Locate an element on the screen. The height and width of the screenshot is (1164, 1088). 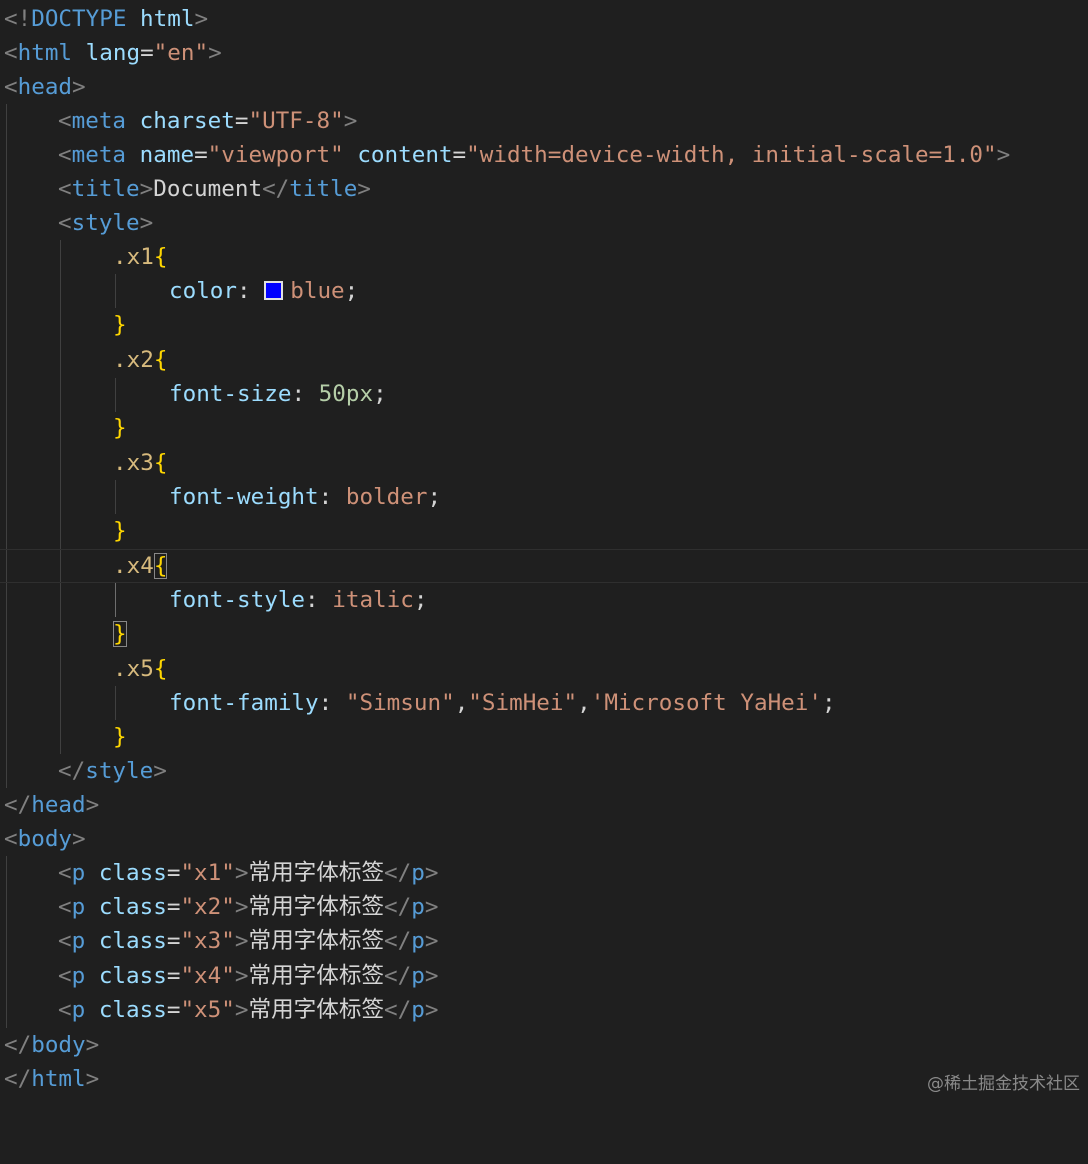
css-declaration-line: font-style: italic; is located at coordinates (298, 600).